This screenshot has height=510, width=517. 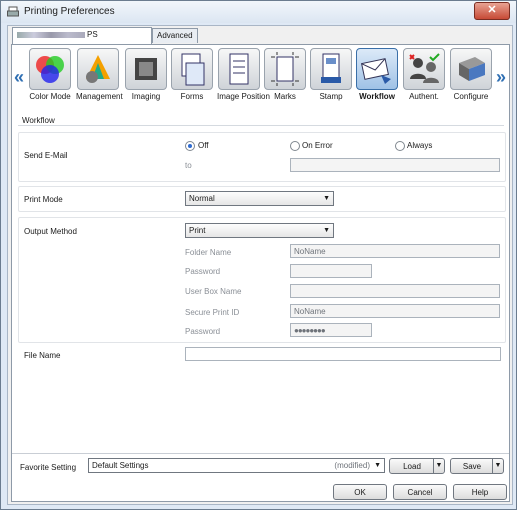 I want to click on load-dropdown-icon: ▼, so click(x=438, y=466).